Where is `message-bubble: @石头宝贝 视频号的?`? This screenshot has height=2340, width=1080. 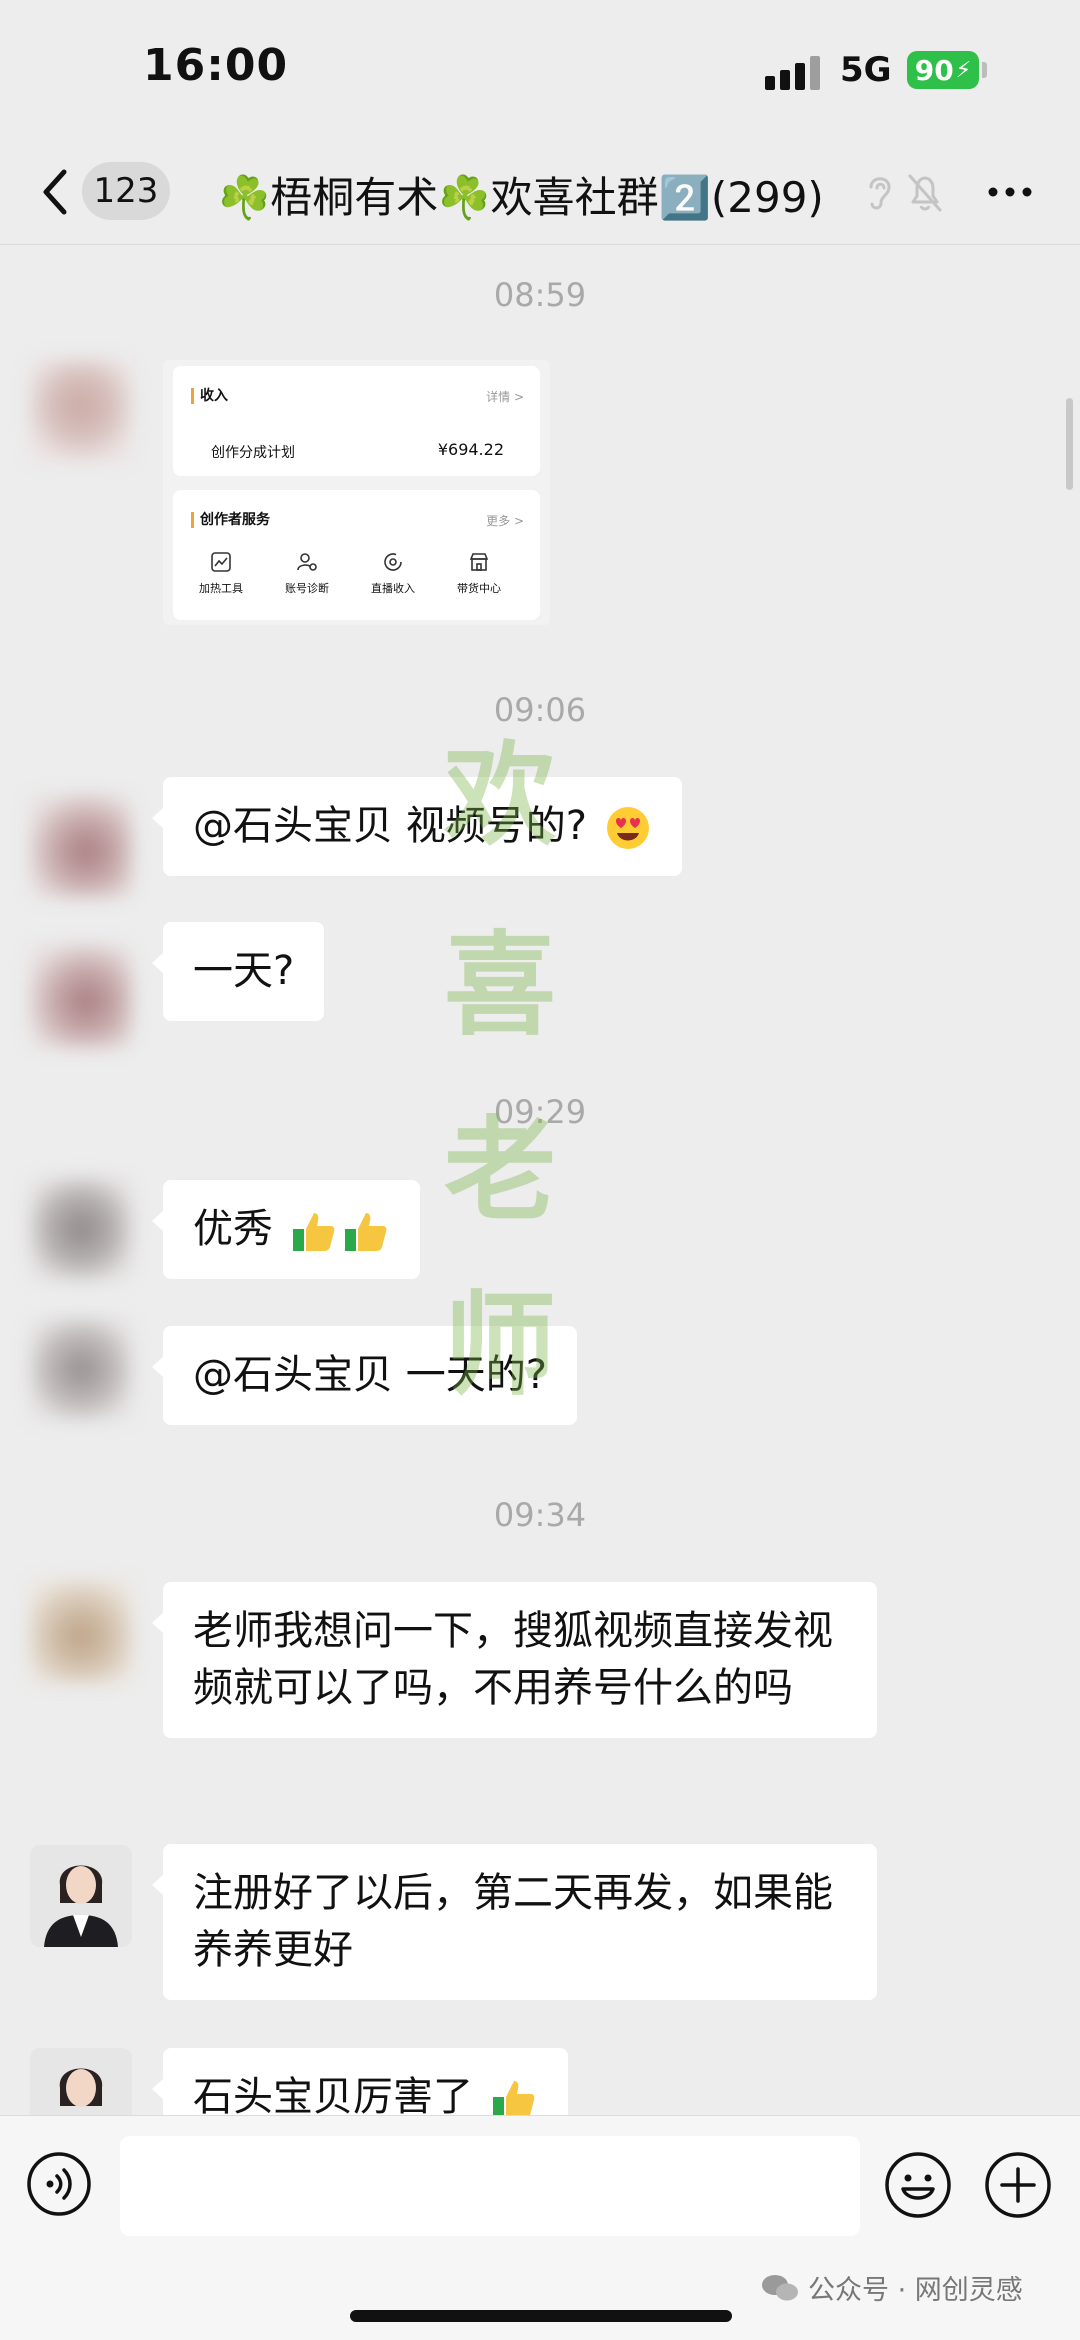 message-bubble: @石头宝贝 视频号的? is located at coordinates (417, 826).